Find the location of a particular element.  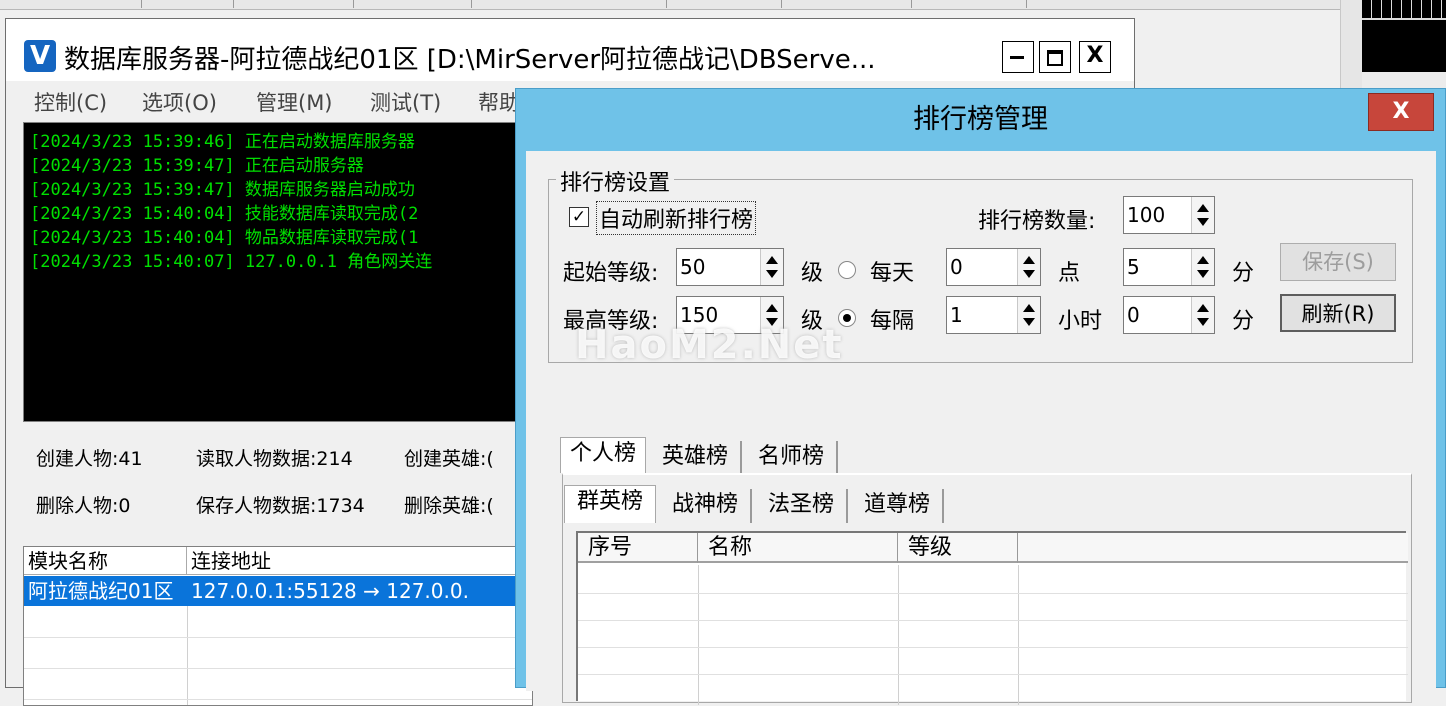

rank-settings-group-label: 排行榜设置 is located at coordinates (615, 181).